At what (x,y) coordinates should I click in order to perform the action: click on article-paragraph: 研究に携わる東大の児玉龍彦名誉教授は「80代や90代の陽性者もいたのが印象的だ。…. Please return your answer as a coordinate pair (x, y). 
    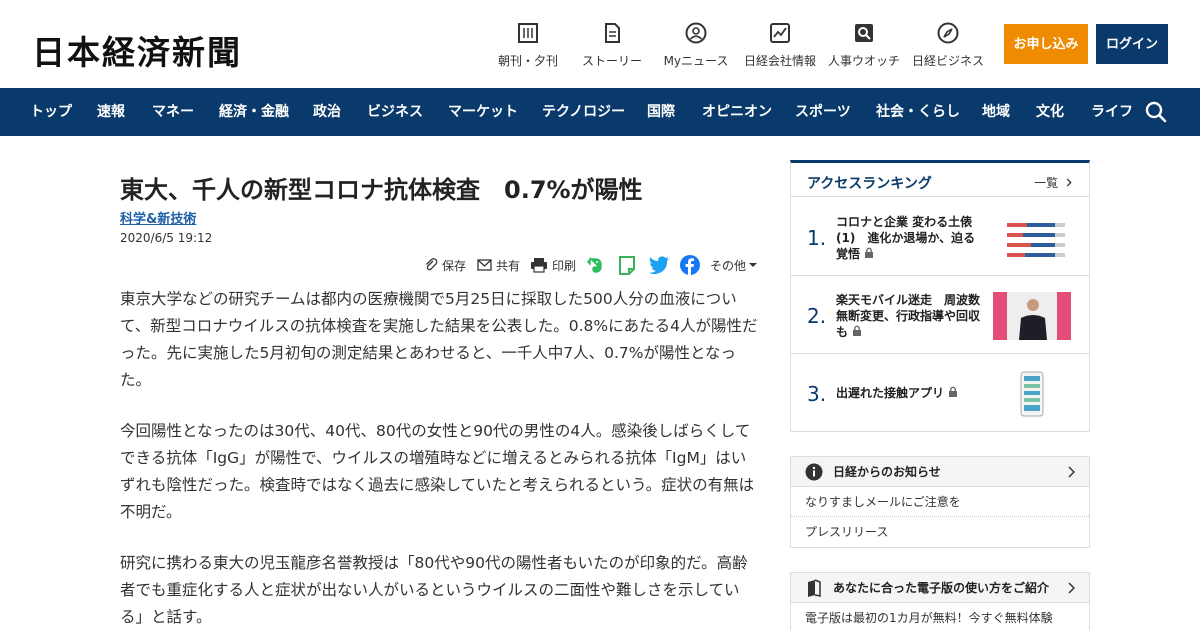
    Looking at the image, I should click on (434, 590).